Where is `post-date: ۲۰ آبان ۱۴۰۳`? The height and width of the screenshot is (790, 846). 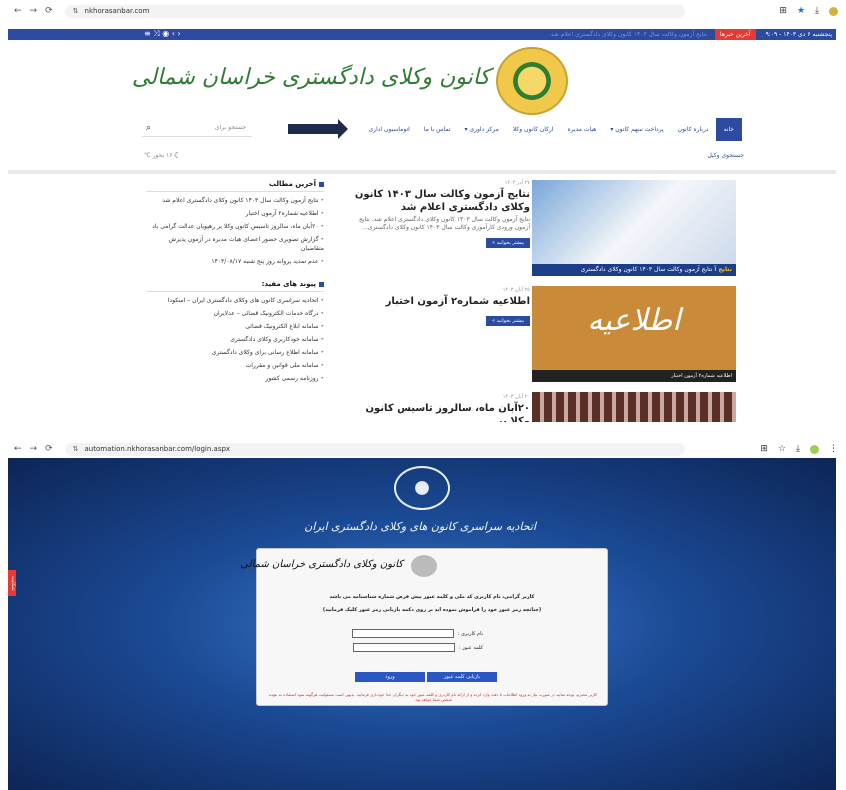
post-date: ۲۰ آبان ۱۴۰۳ is located at coordinates (516, 397).